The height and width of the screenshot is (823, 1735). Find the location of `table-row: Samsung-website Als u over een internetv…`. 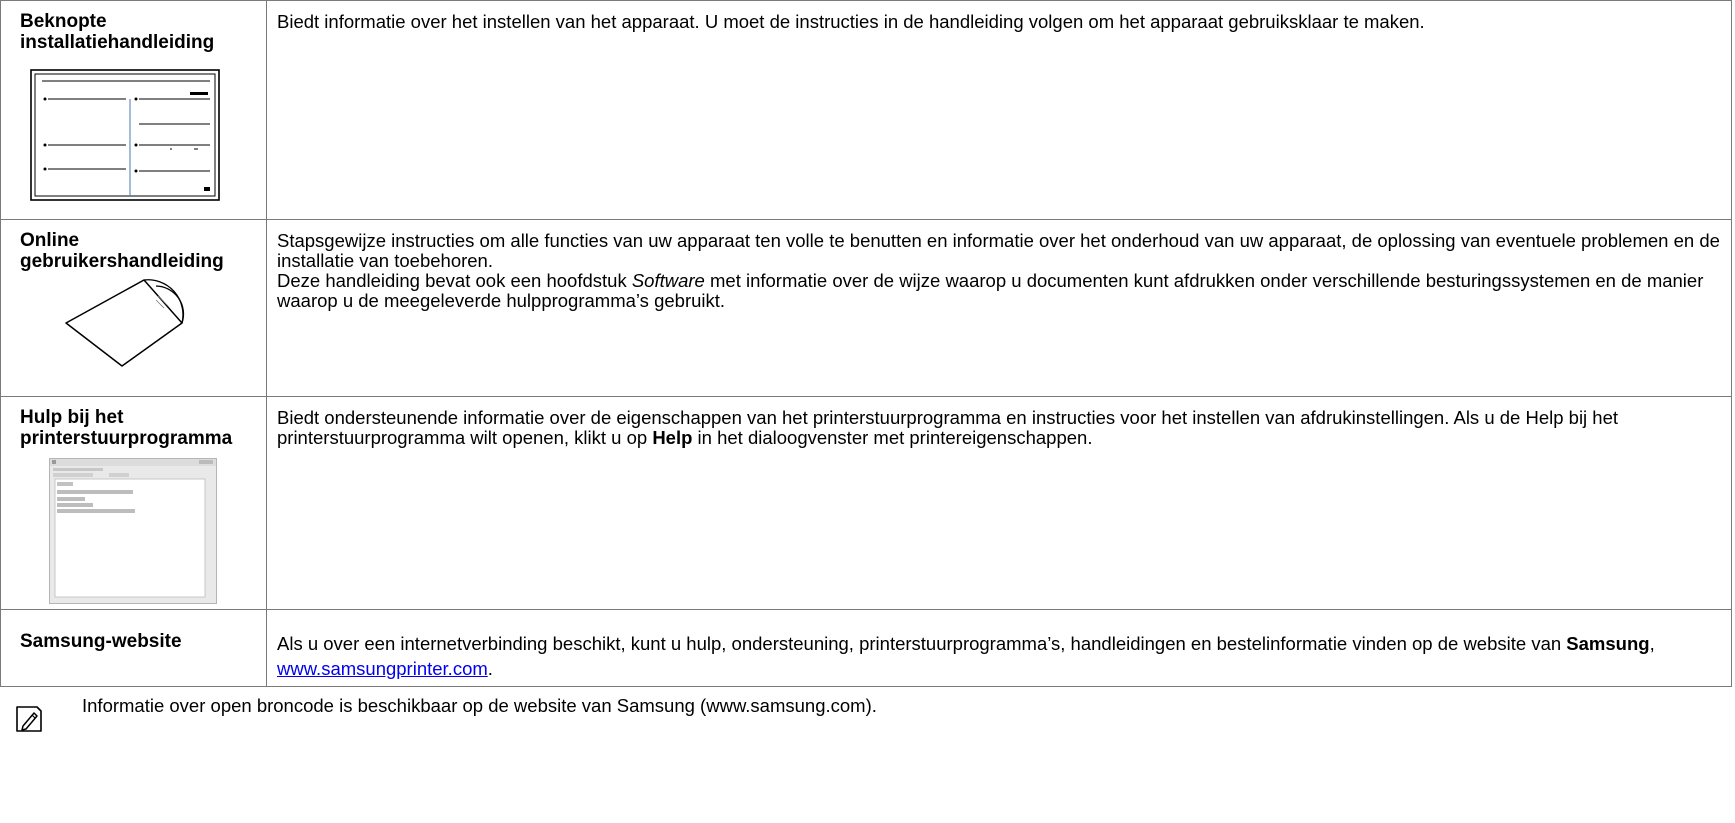

table-row: Samsung-website Als u over een internetv… is located at coordinates (866, 648).